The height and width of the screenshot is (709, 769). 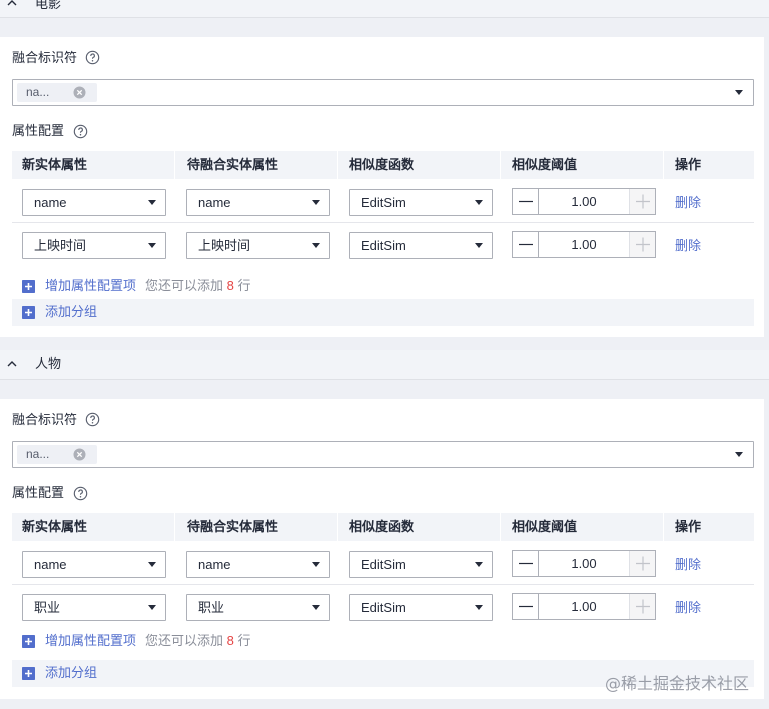 What do you see at coordinates (383, 312) in the screenshot?
I see `add-group-bar: 添加分组` at bounding box center [383, 312].